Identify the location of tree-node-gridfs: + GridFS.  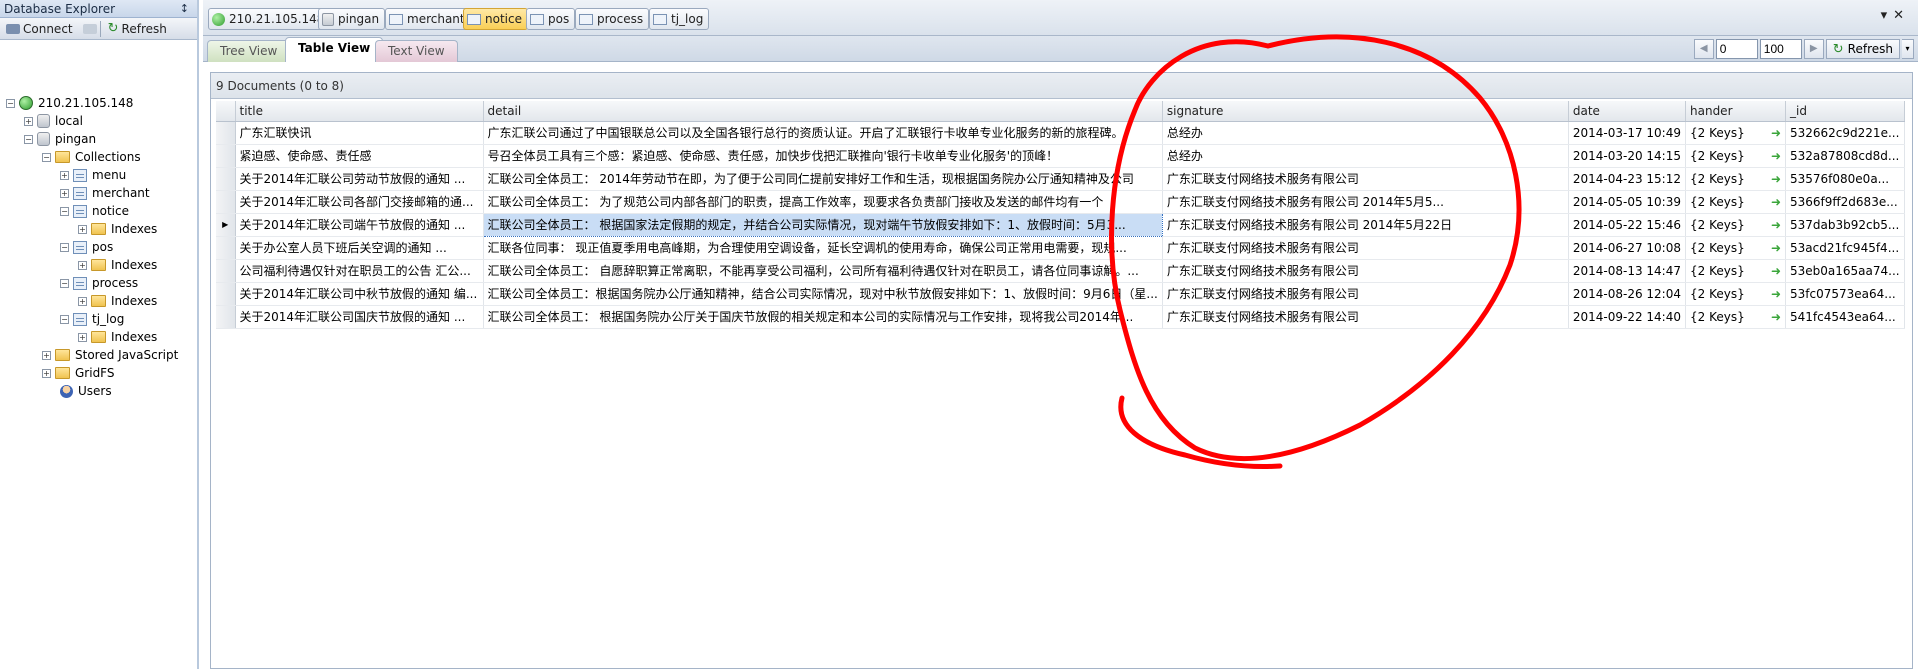
(78, 373).